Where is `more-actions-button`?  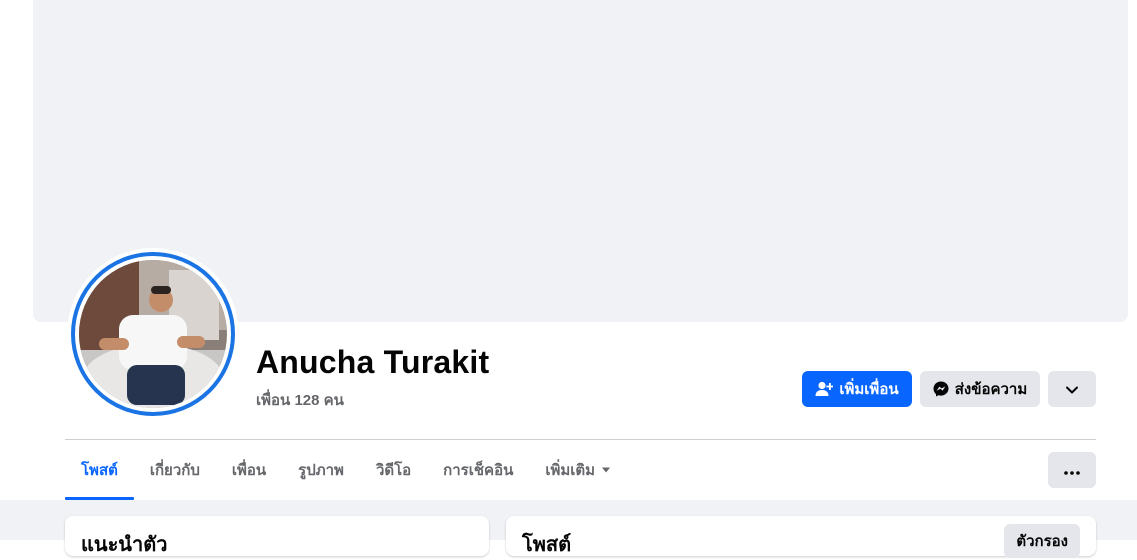 more-actions-button is located at coordinates (1072, 389).